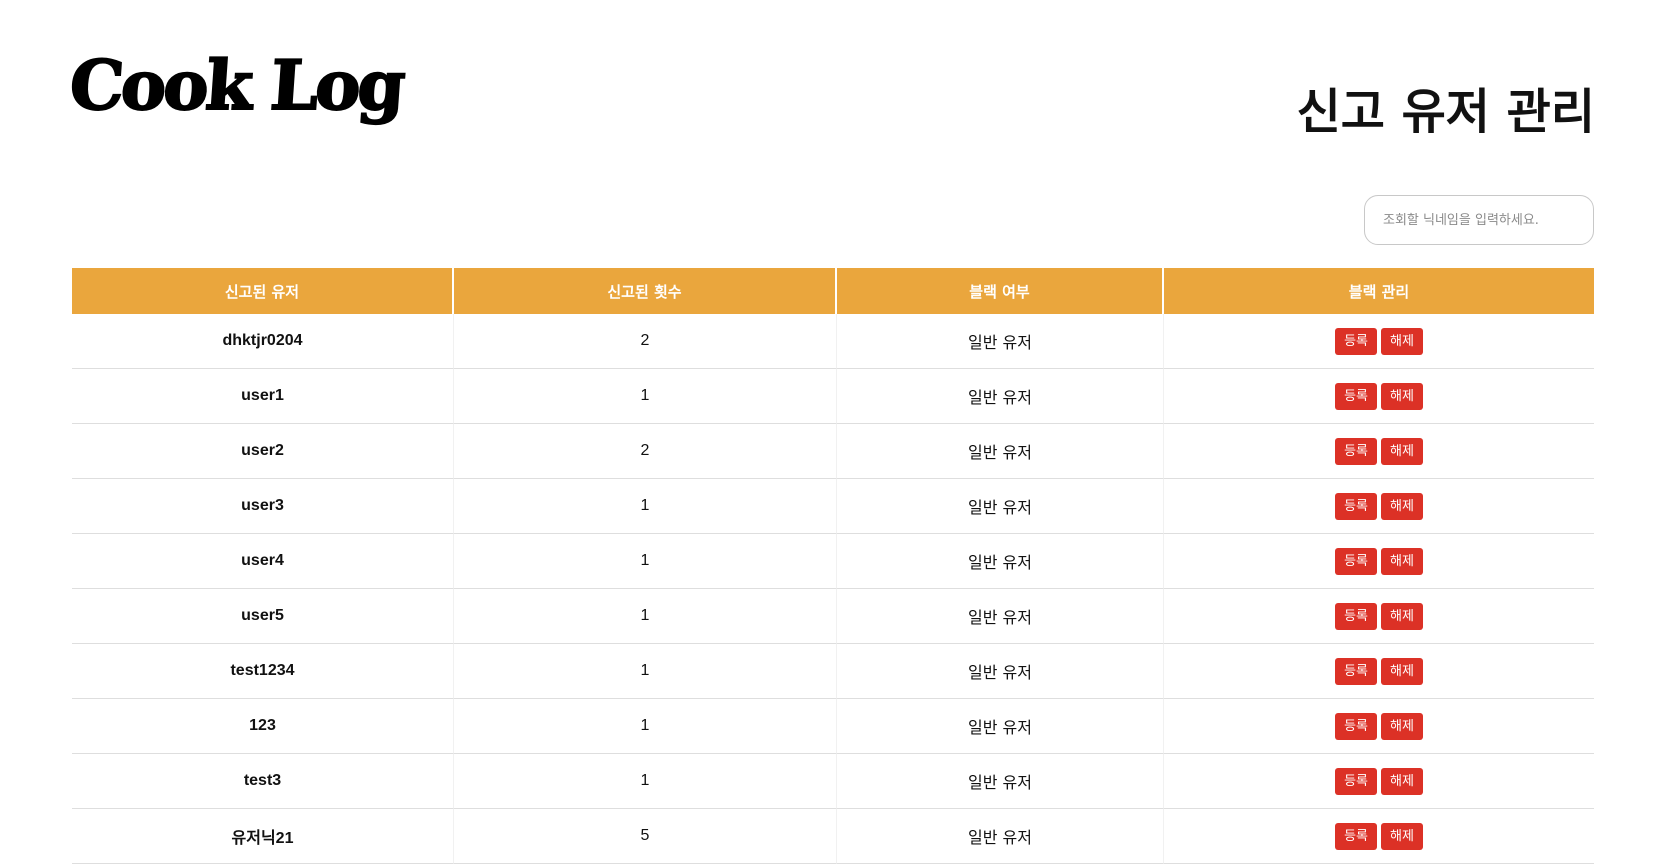 The image size is (1673, 864). What do you see at coordinates (1379, 291) in the screenshot?
I see `column-header-black-manage: 블랙 관리` at bounding box center [1379, 291].